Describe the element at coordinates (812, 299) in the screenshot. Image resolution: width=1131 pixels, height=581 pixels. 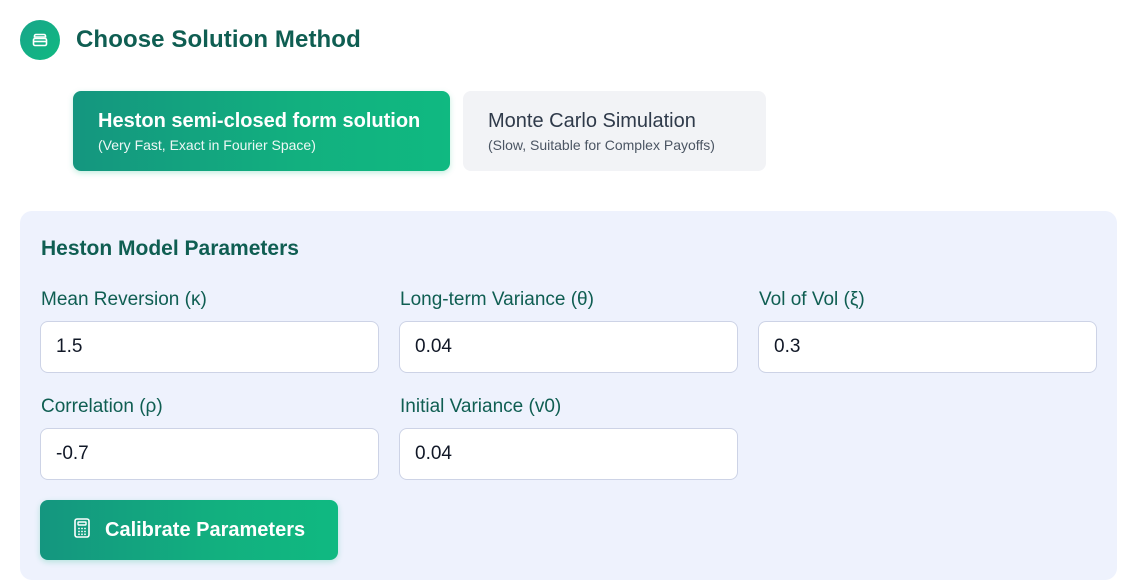
I see `vol-of-vol-label: Vol of Vol (ξ)` at that location.